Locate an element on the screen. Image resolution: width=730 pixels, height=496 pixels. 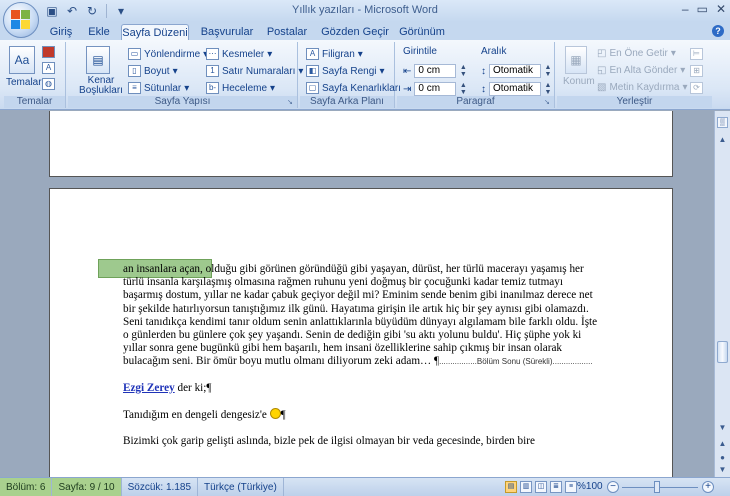
vertical-scrollbar: ▒ ▲ ▼ ▲ ● ▼ is located at coordinates (722, 294).